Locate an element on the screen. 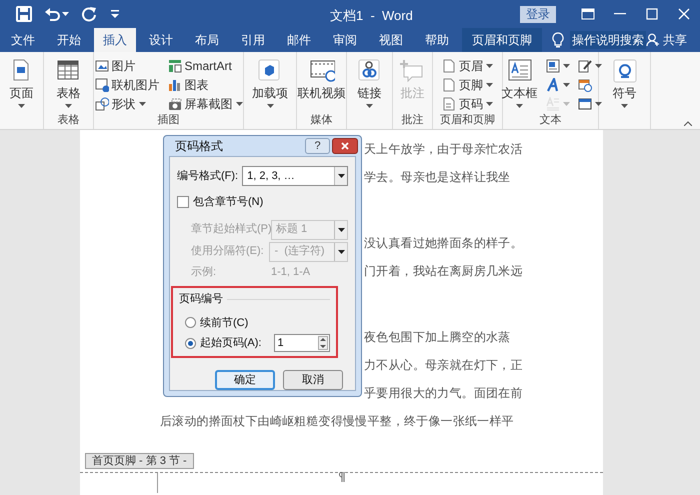  ribbon-button: 形状 is located at coordinates (127, 103).